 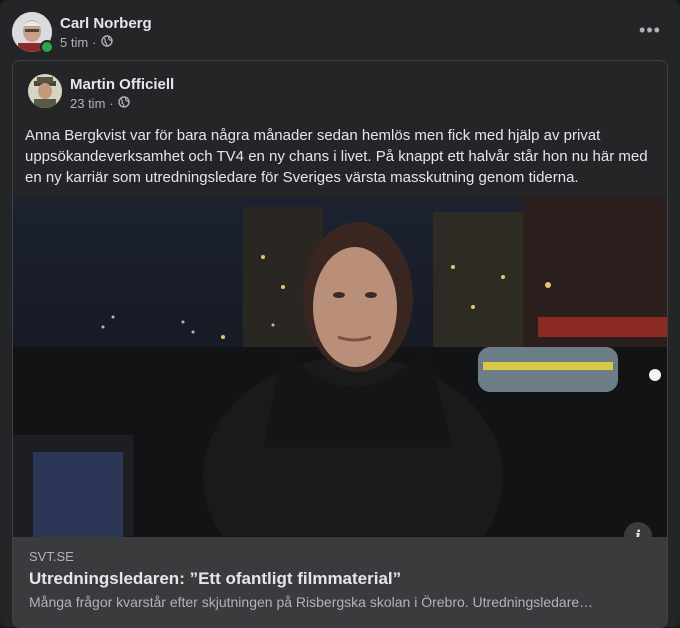 I want to click on more-options-button: •••, so click(x=650, y=30).